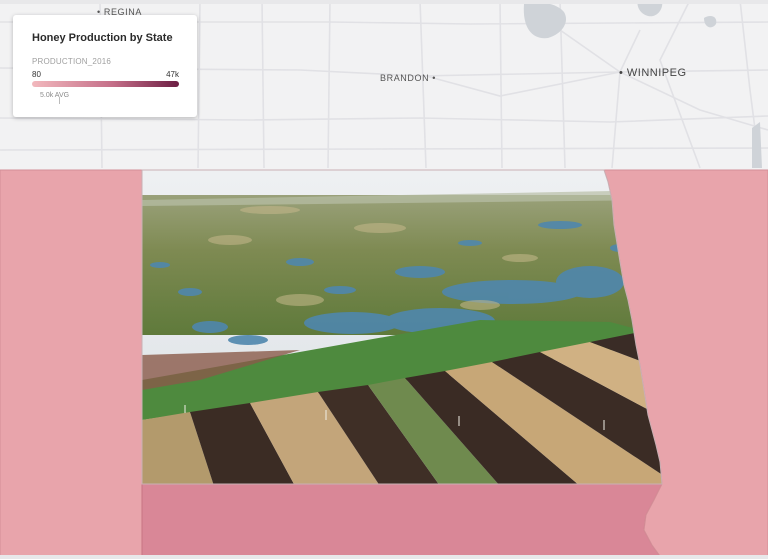  I want to click on legend-title: Honey Production by State, so click(102, 38).